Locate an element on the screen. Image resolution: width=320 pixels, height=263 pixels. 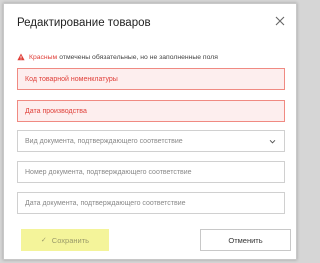
cancel-button: Отменить is located at coordinates (245, 240).